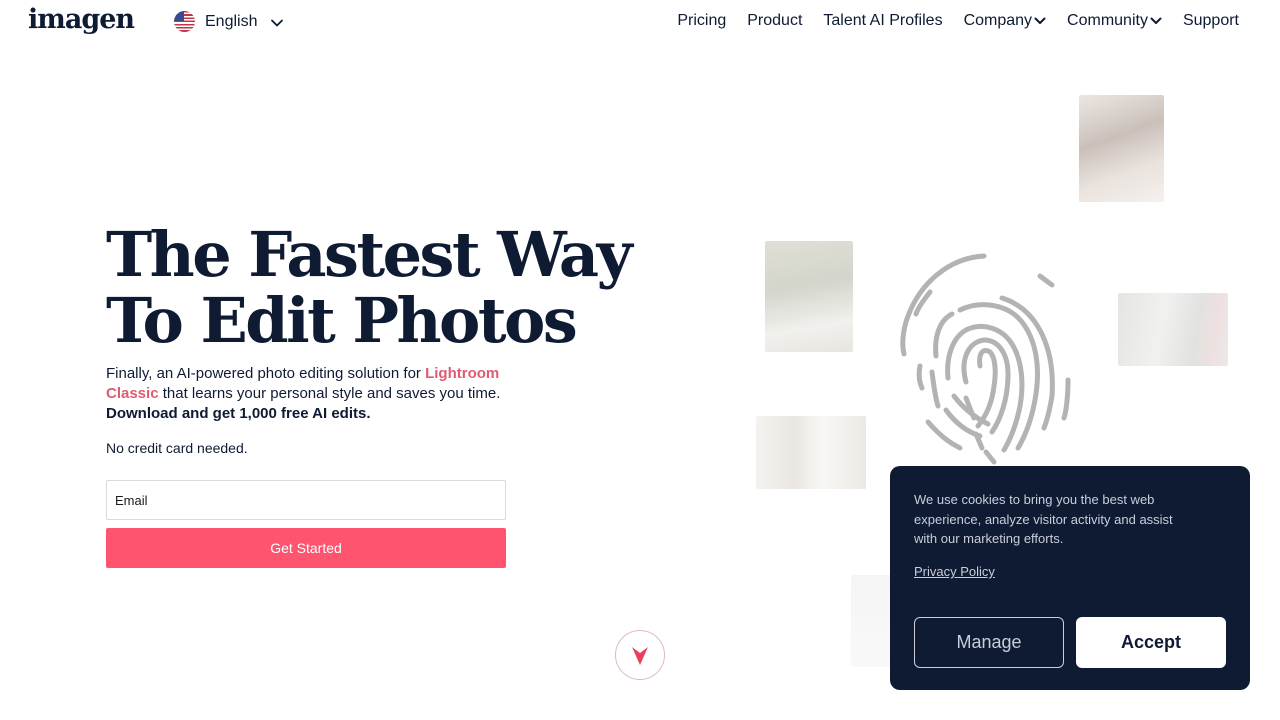 This screenshot has width=1280, height=720. What do you see at coordinates (231, 21) in the screenshot?
I see `language-label: English` at bounding box center [231, 21].